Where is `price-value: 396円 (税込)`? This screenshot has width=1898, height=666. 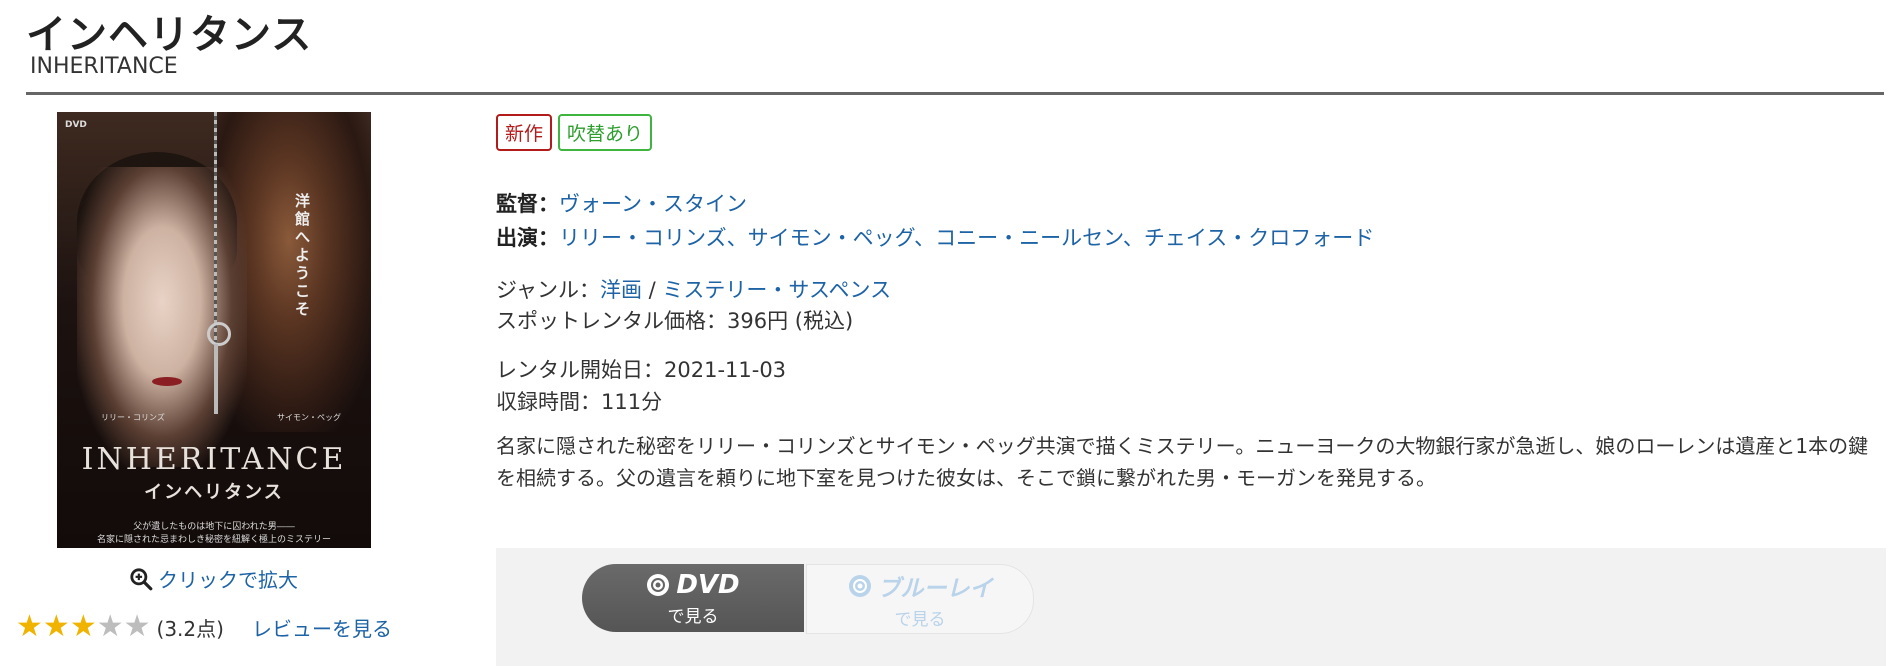
price-value: 396円 (税込) is located at coordinates (790, 321).